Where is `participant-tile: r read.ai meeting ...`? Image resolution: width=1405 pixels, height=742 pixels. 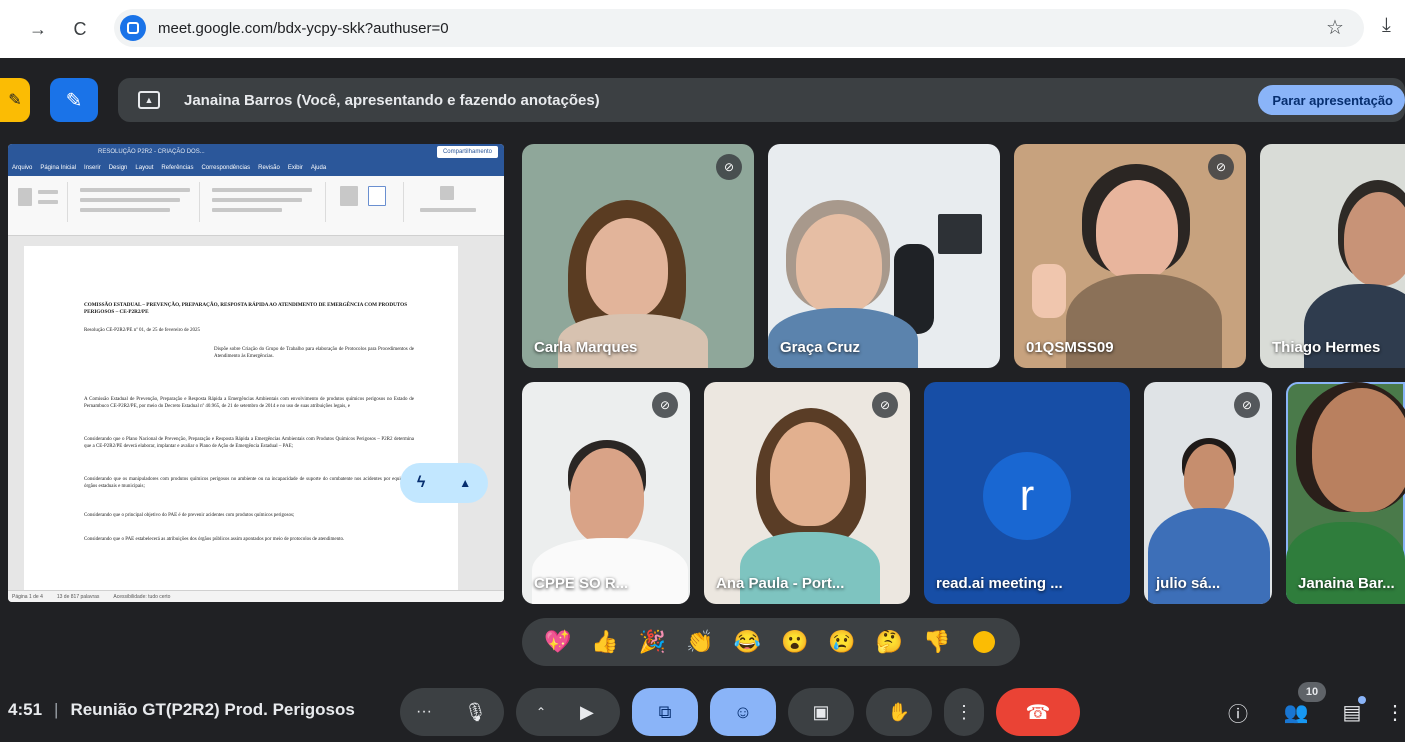
participant-tile: r read.ai meeting ... is located at coordinates (1027, 493).